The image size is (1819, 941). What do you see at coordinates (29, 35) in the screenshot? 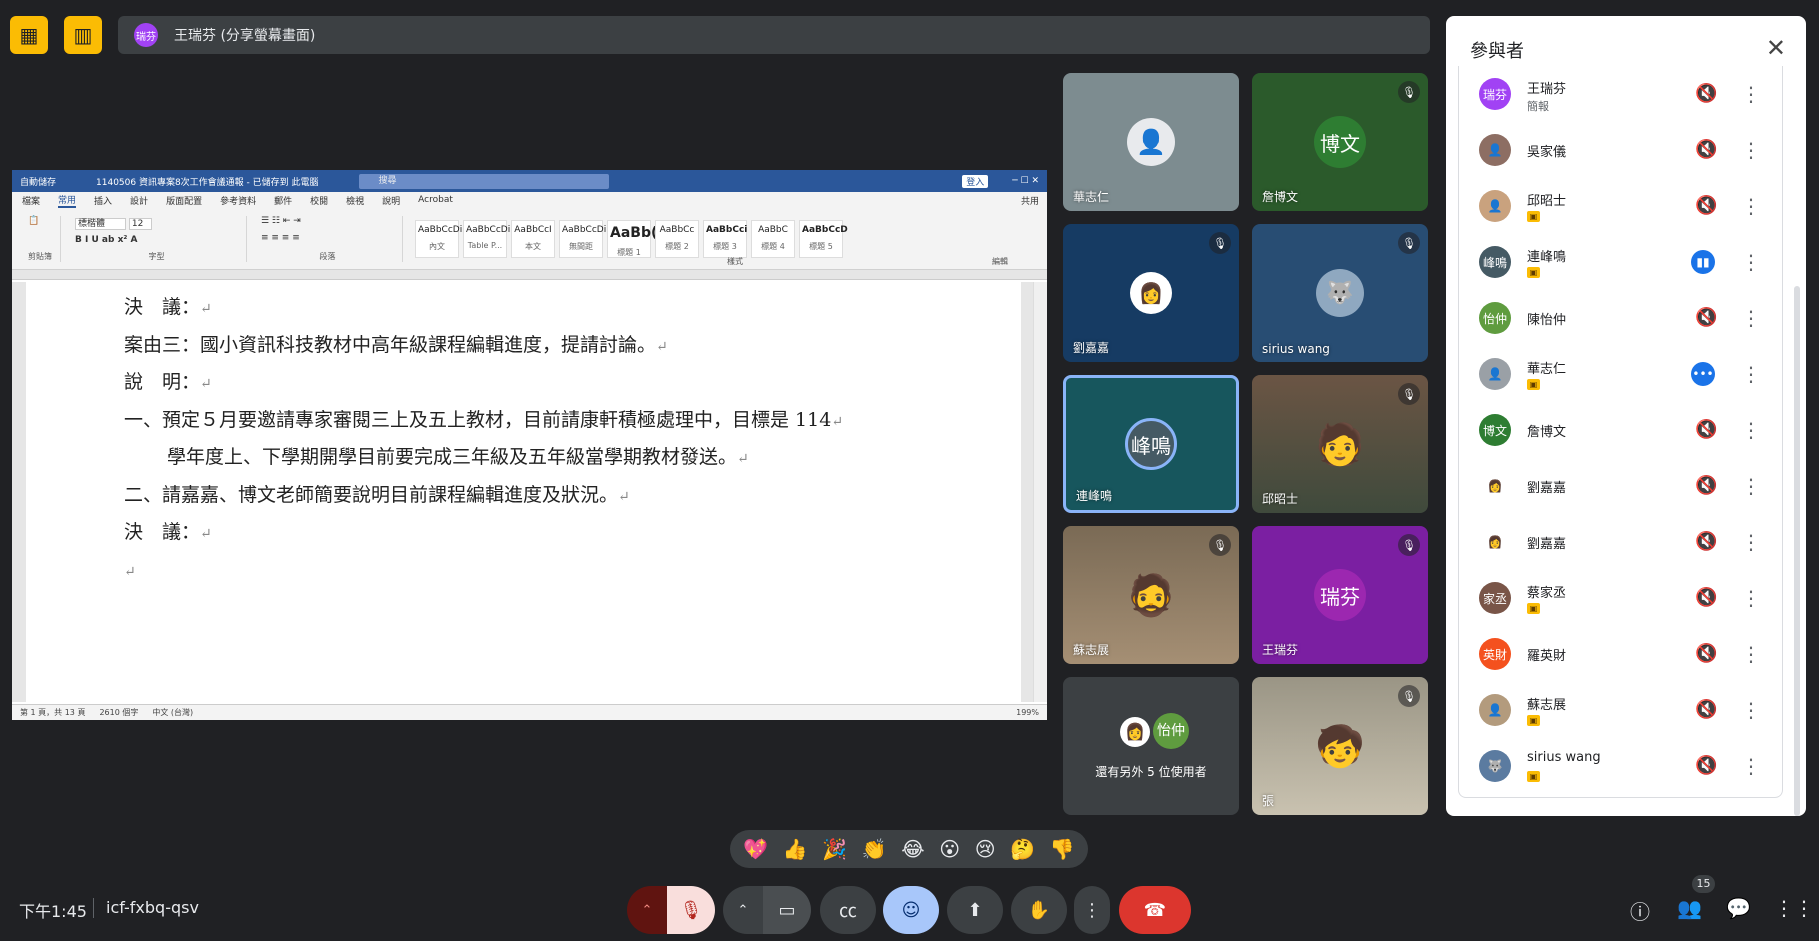
I see `recording-icon: ▦` at bounding box center [29, 35].